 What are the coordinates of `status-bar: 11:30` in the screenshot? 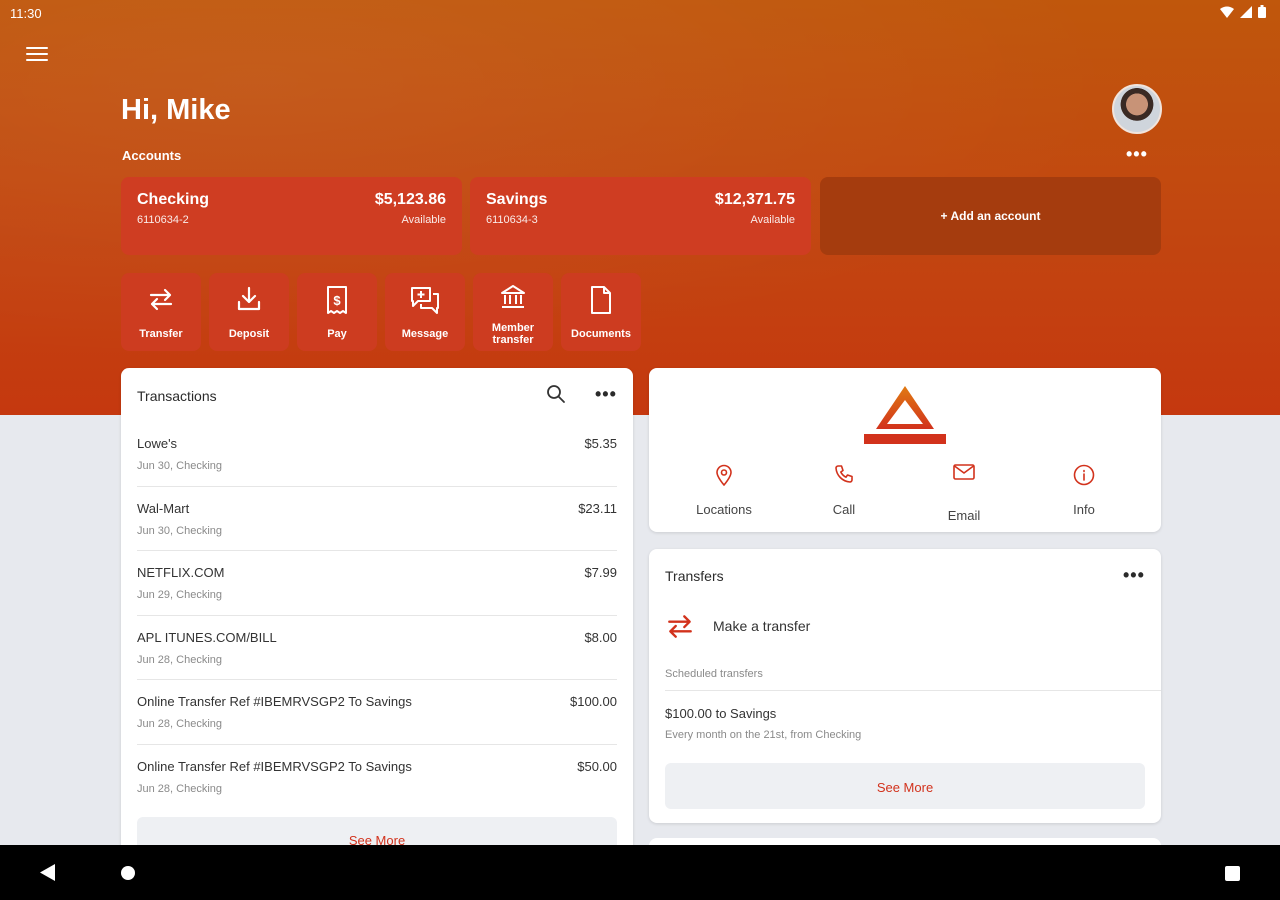 It's located at (640, 13).